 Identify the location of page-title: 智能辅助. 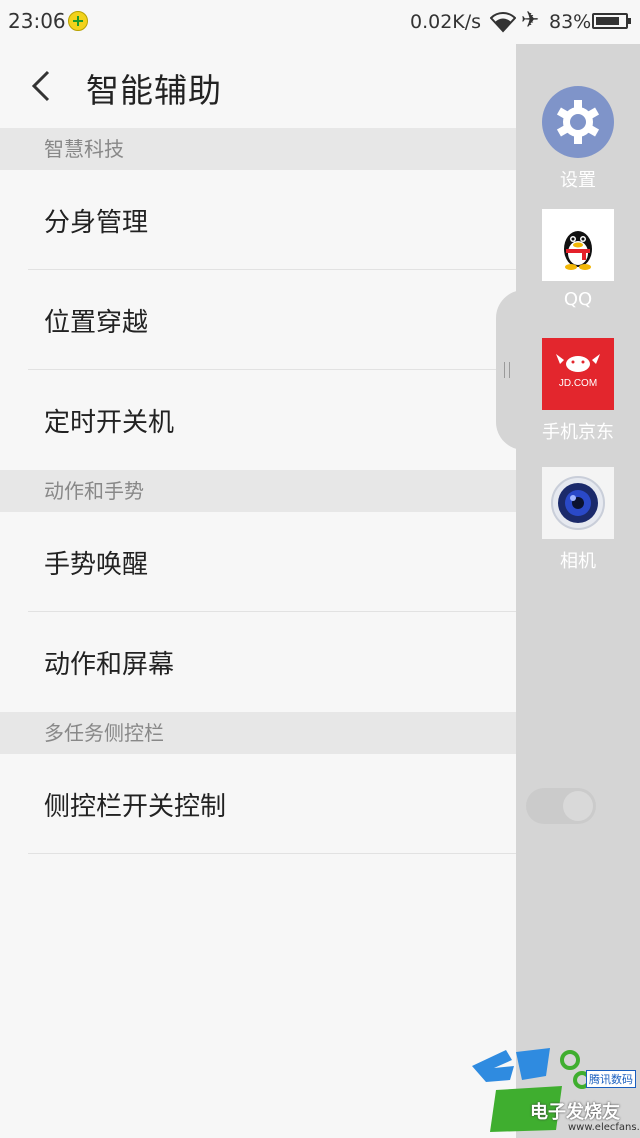
(154, 90).